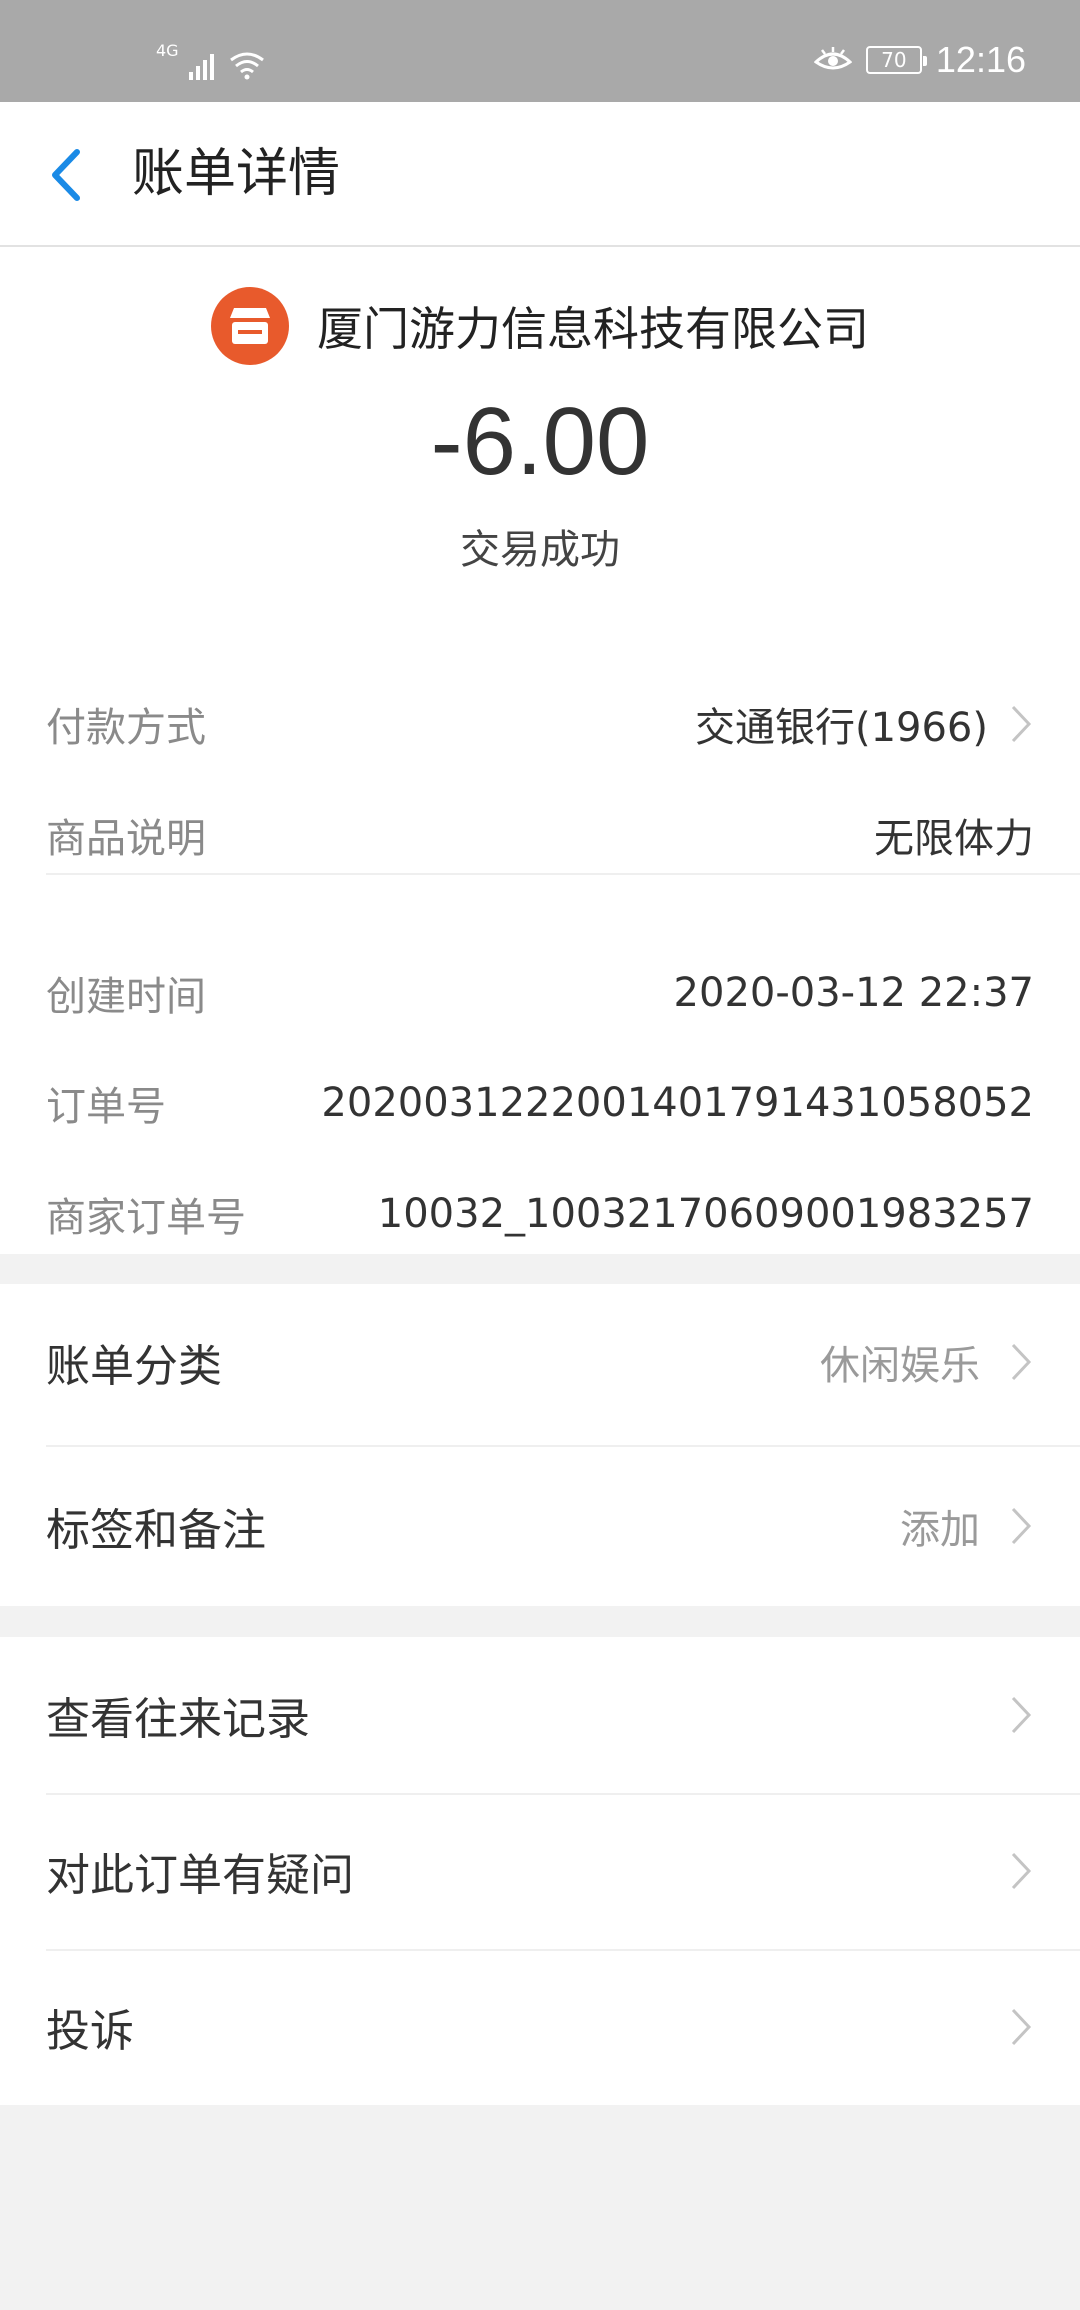 The image size is (1080, 2310). Describe the element at coordinates (940, 1530) in the screenshot. I see `tags-notes-value: 添加` at that location.